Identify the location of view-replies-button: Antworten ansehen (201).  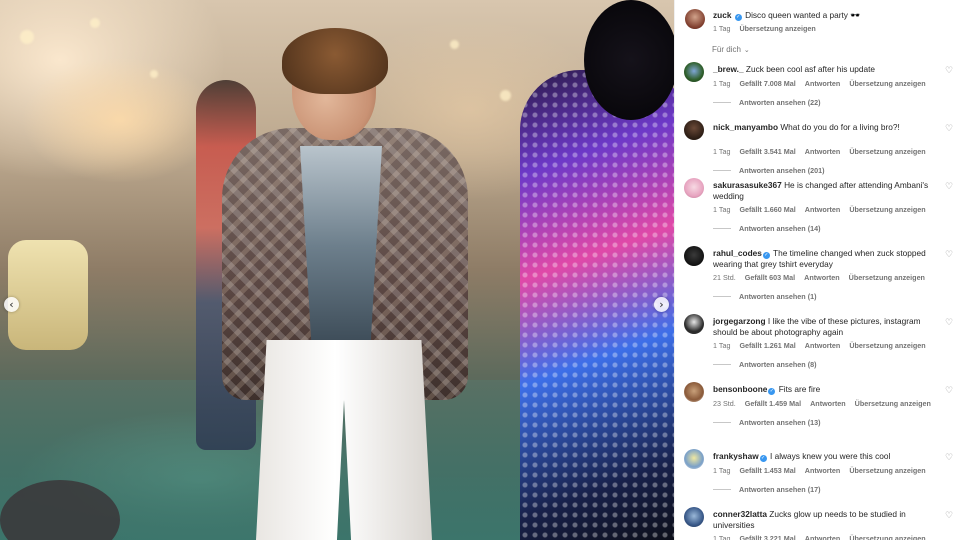
(768, 170).